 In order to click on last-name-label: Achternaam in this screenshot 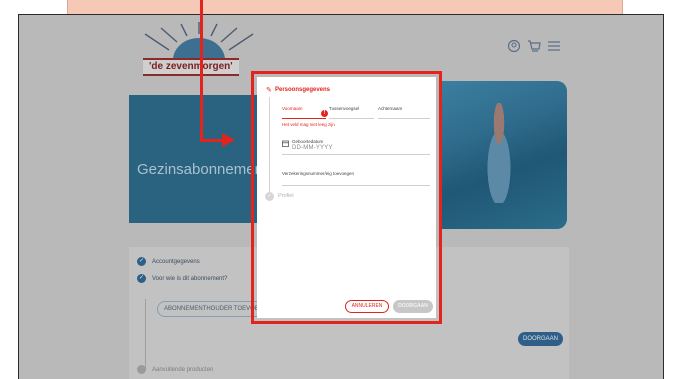, I will do `click(390, 108)`.